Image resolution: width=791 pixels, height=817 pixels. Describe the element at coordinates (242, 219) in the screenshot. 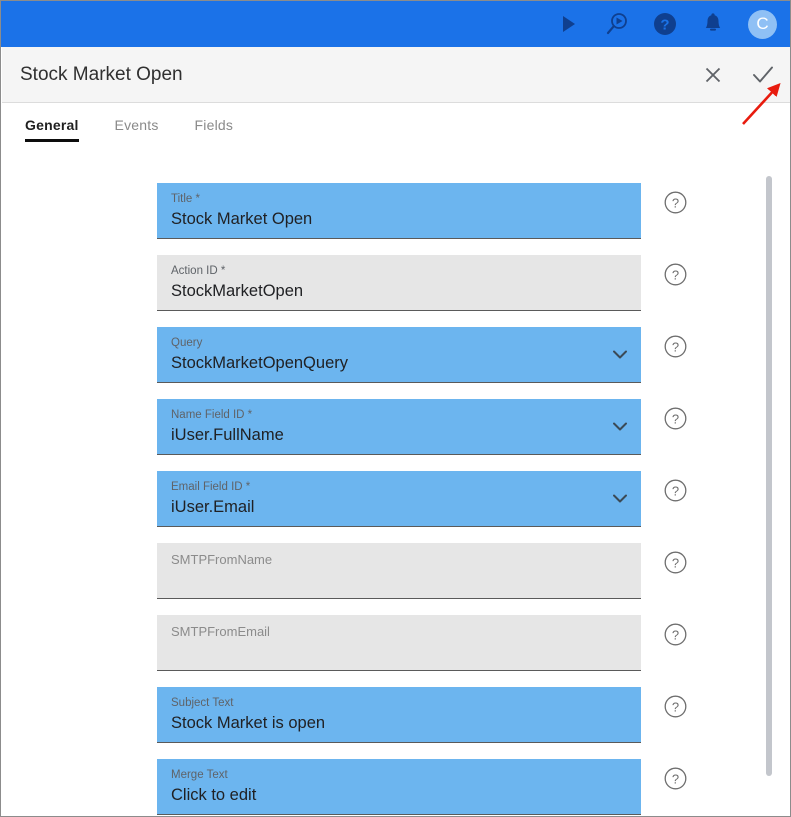

I see `title-field-value: Stock Market Open` at that location.